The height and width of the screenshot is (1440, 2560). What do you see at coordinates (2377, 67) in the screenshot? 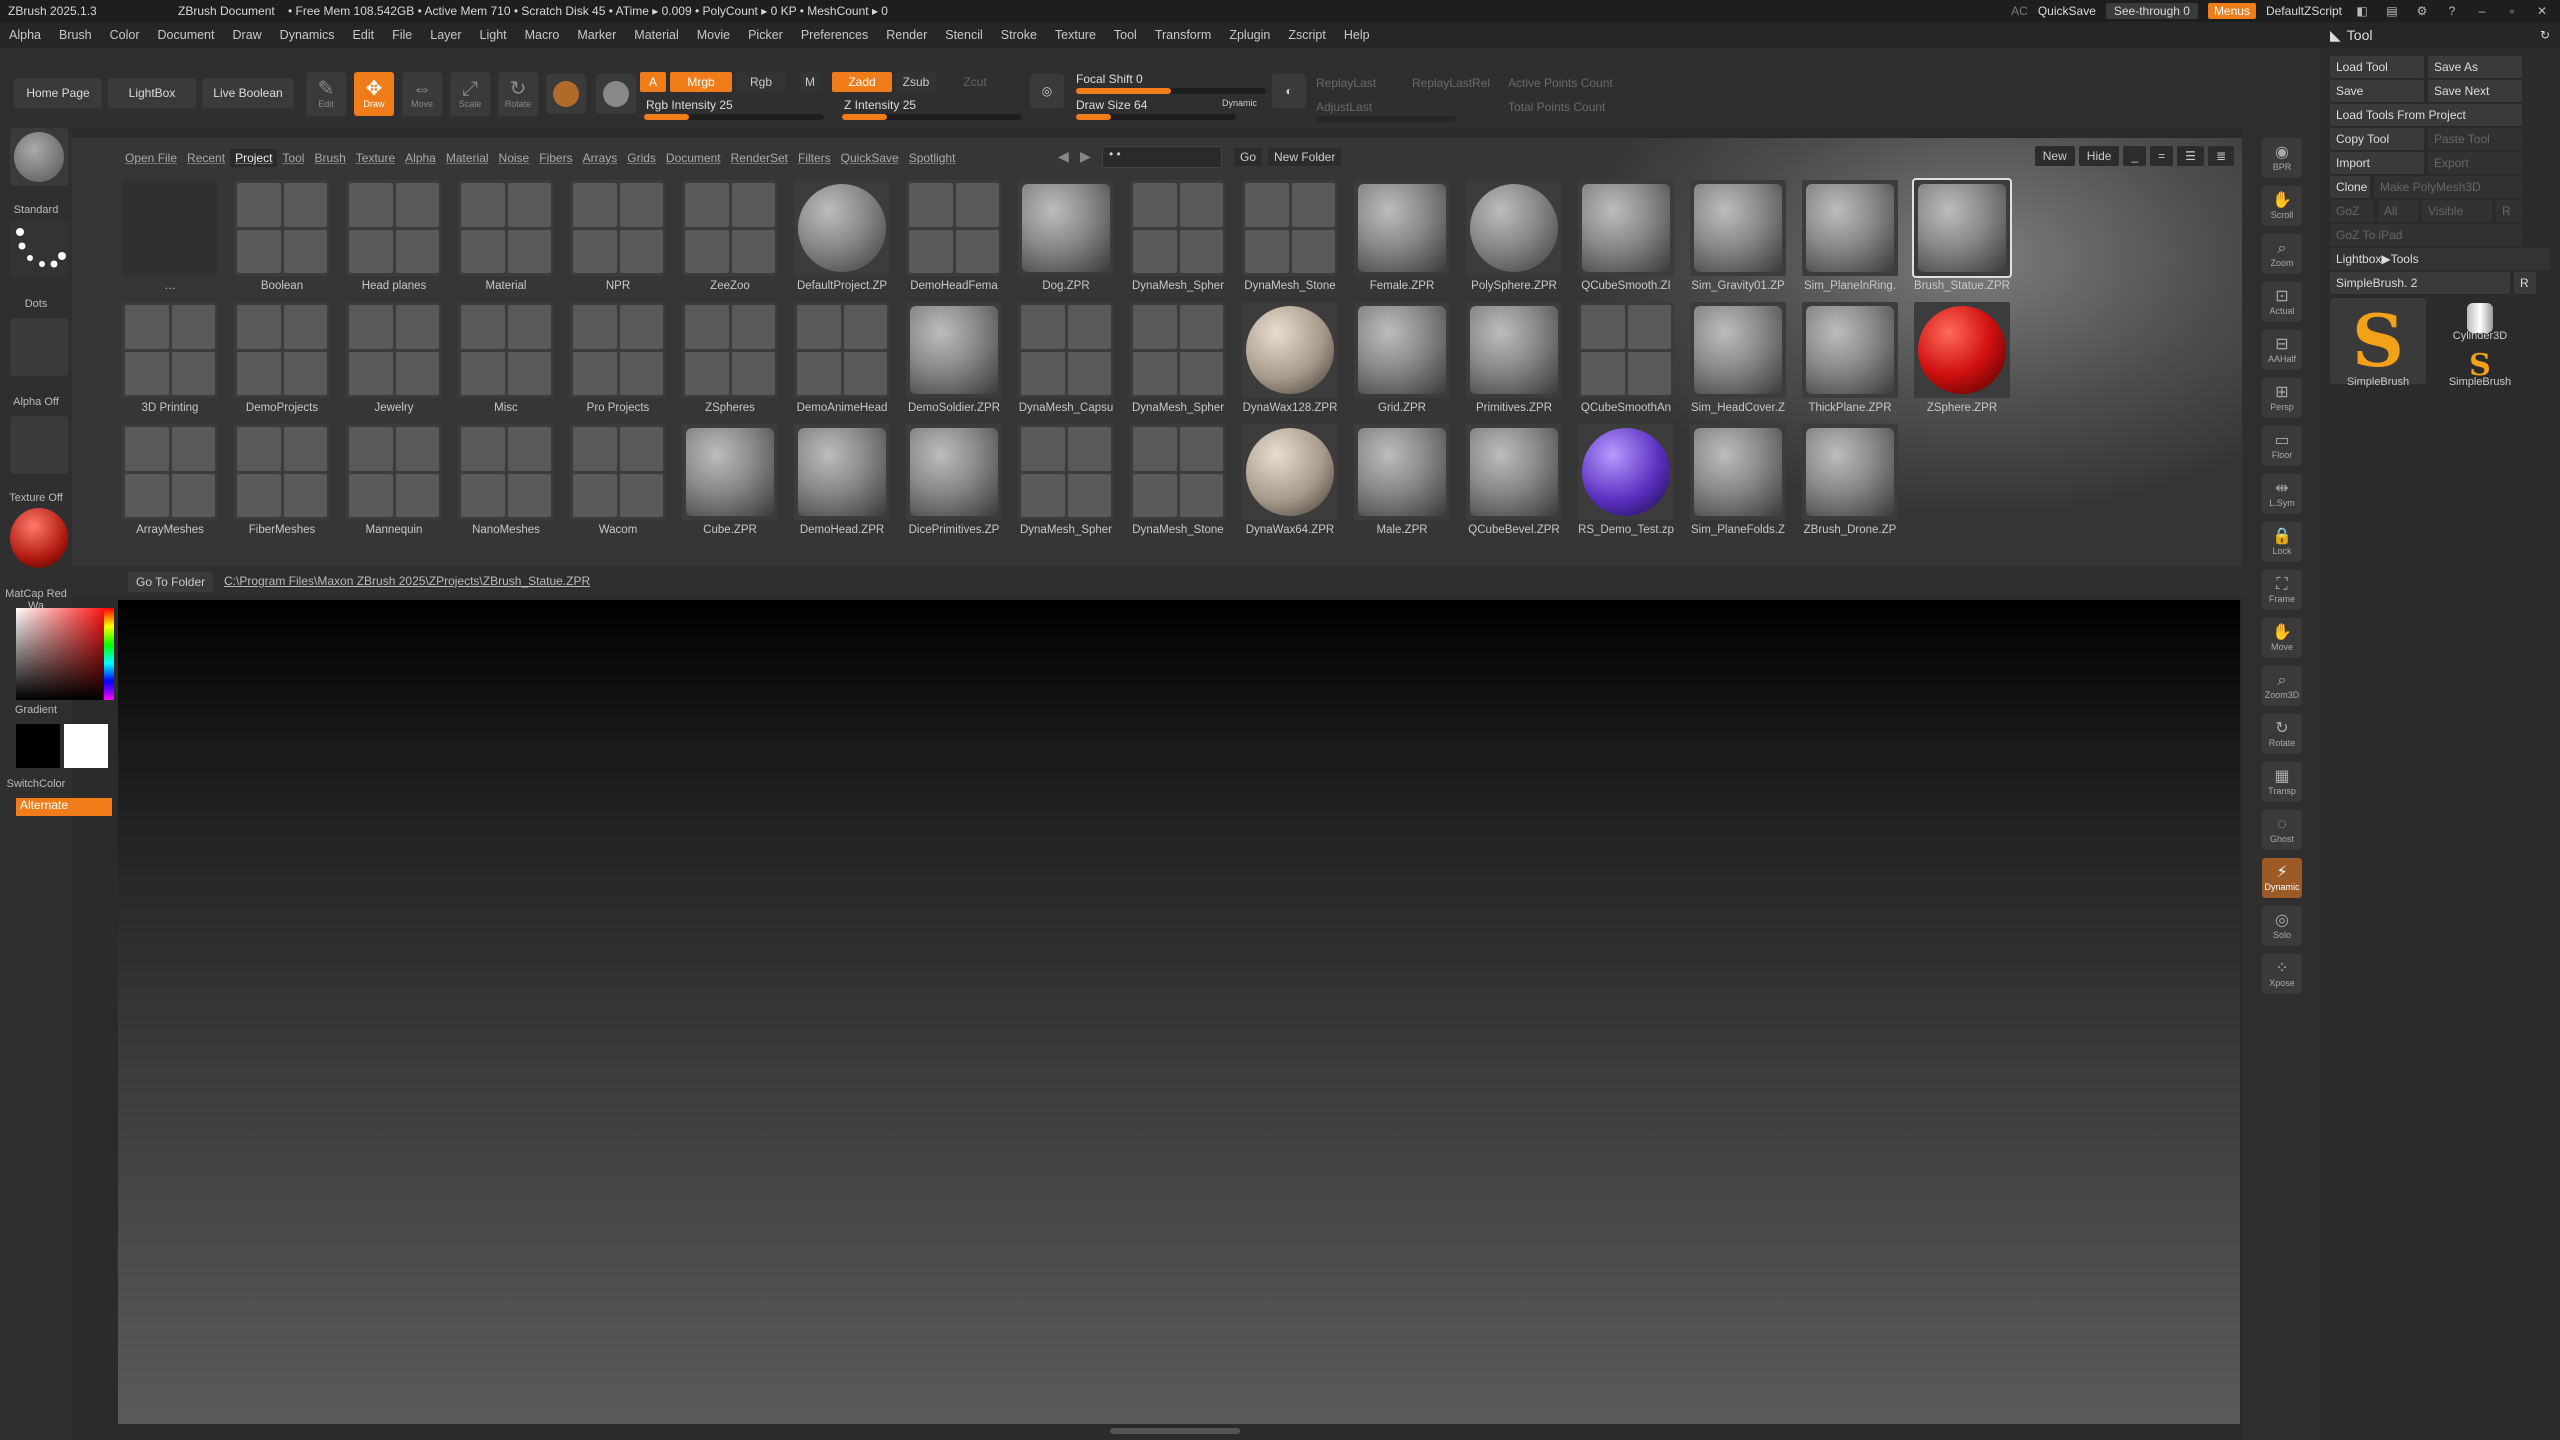
I see `load-tool-button: Load Tool` at bounding box center [2377, 67].